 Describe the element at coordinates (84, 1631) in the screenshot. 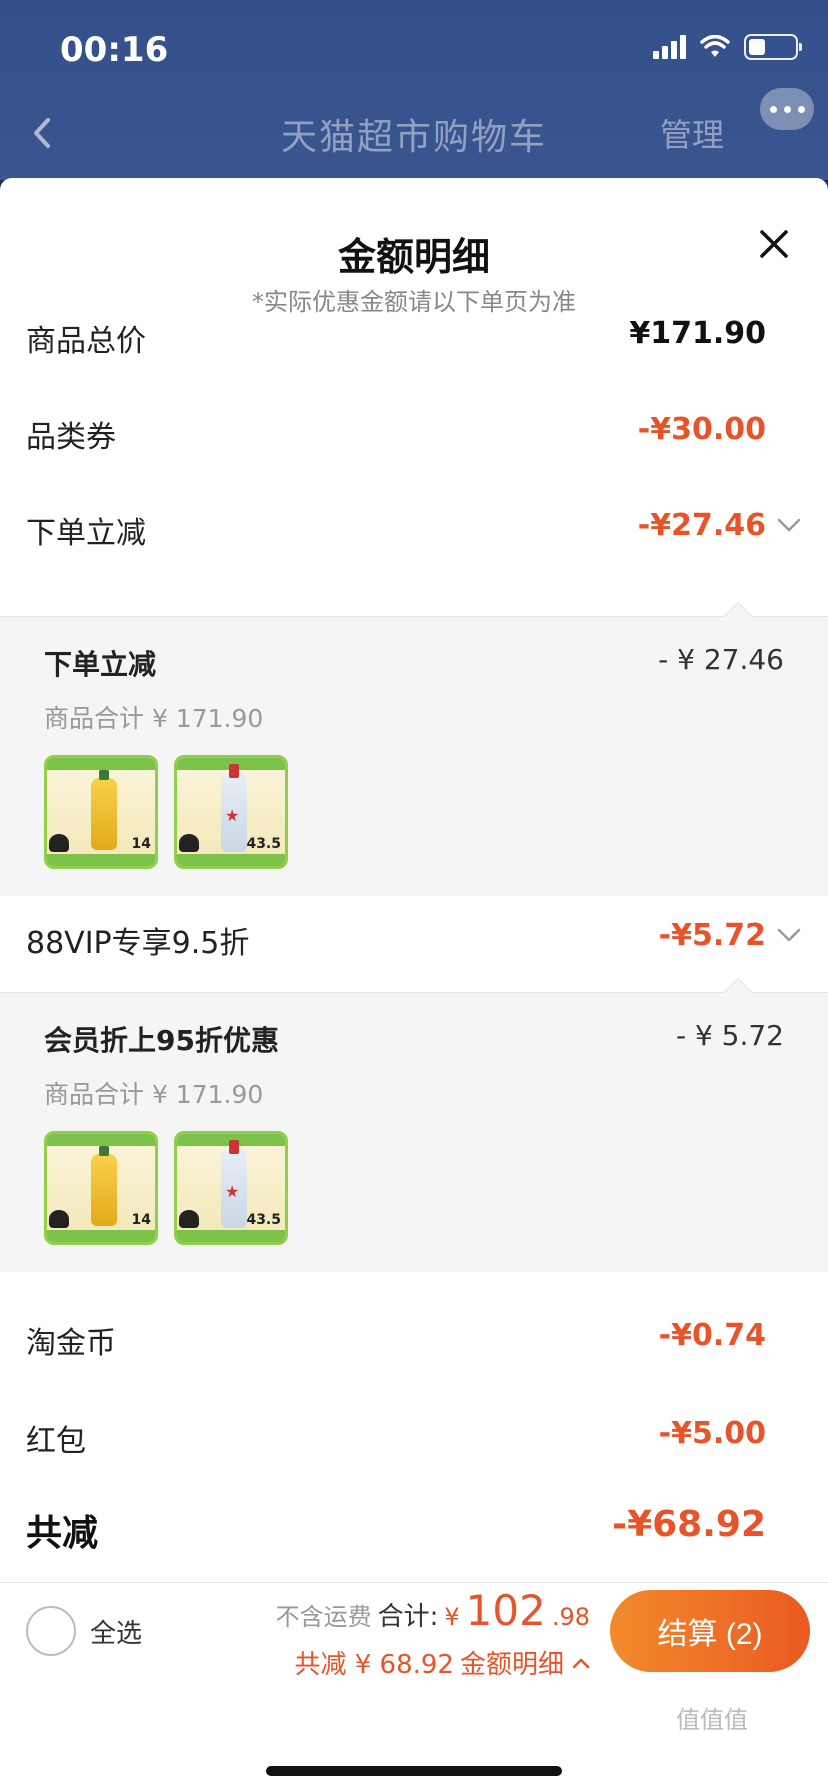

I see `select-all-toggle: 全选` at that location.